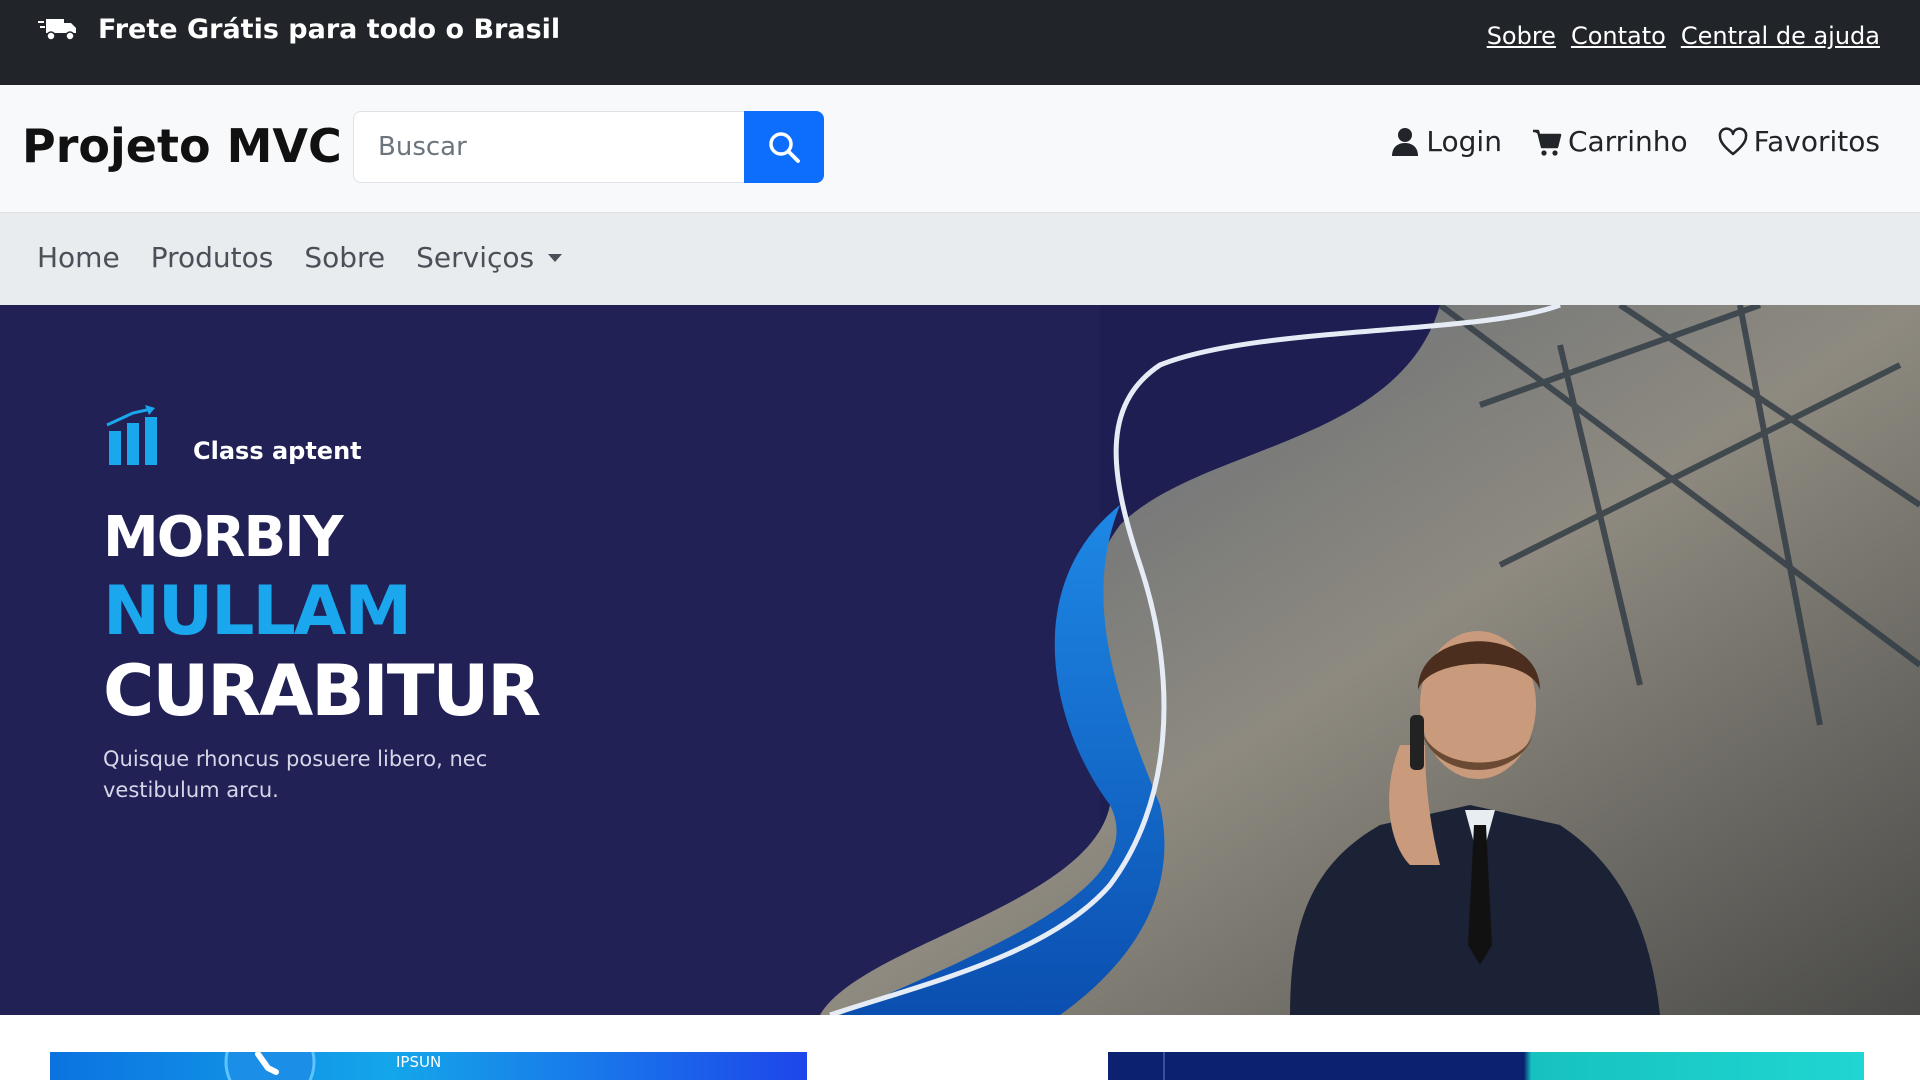 This screenshot has width=1920, height=1080. I want to click on nav-label-sobre: Sobre, so click(345, 257).